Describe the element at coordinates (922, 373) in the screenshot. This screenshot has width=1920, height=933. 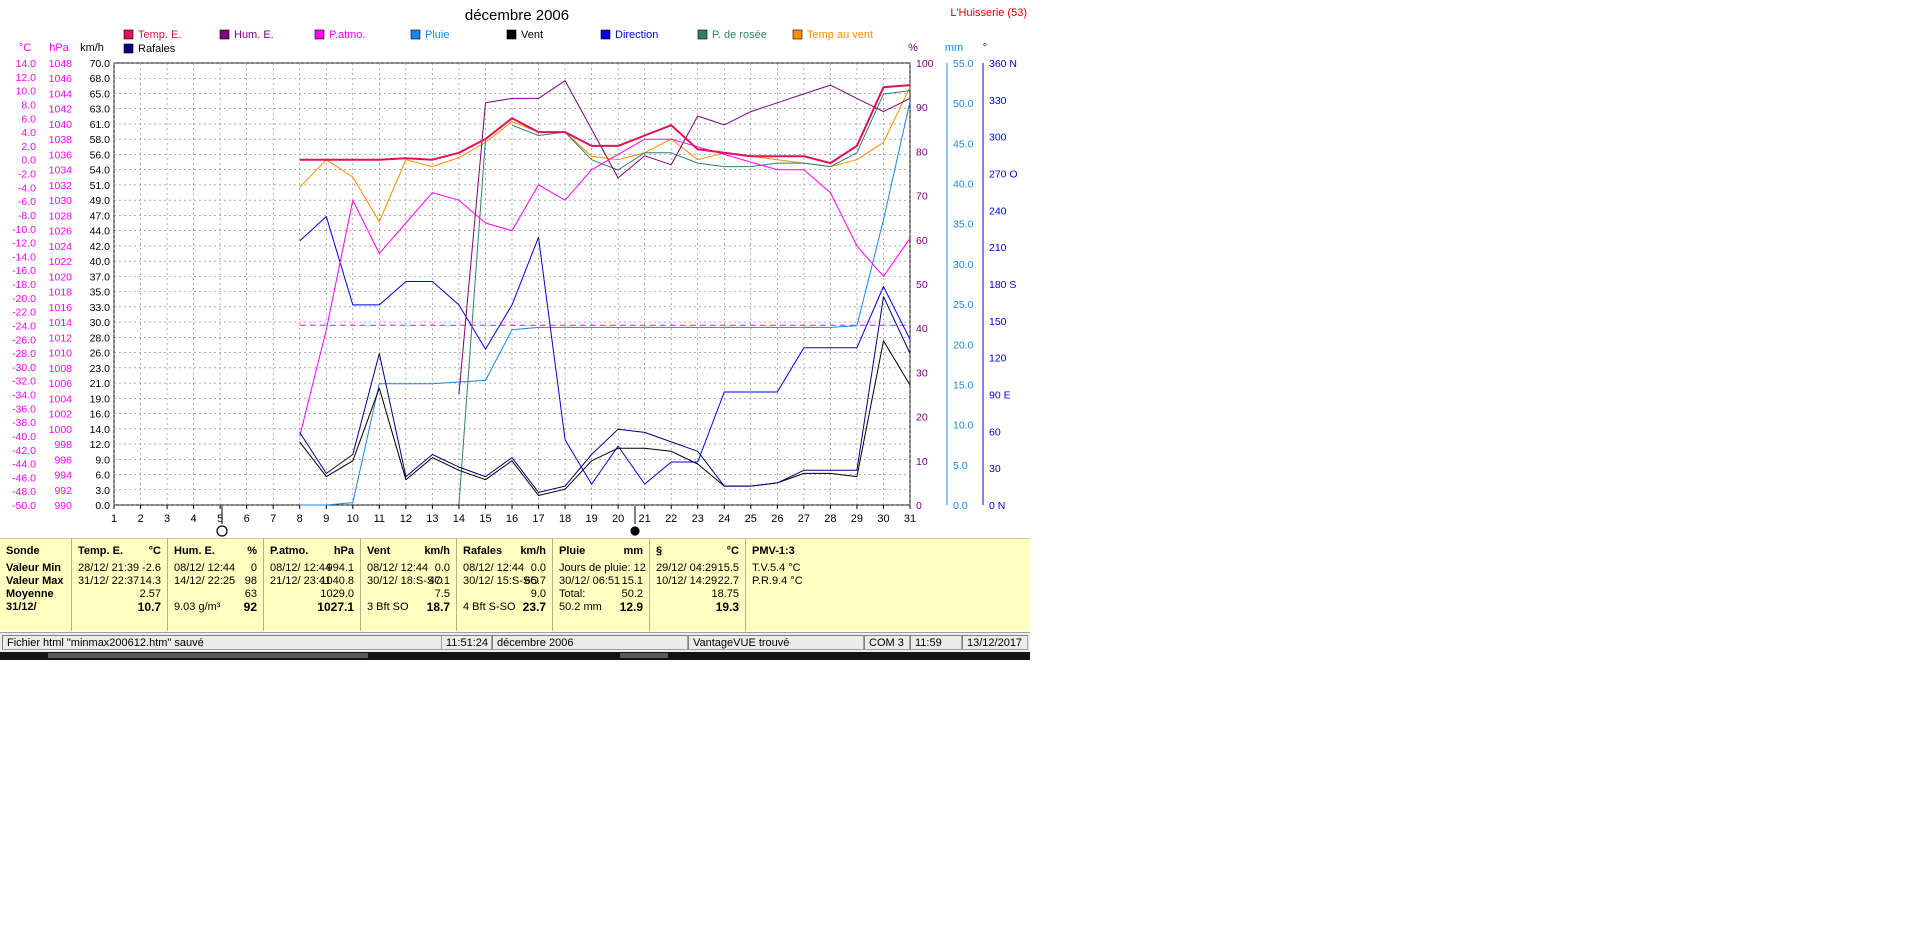
I see `hum-axis-tick-label: 30` at that location.